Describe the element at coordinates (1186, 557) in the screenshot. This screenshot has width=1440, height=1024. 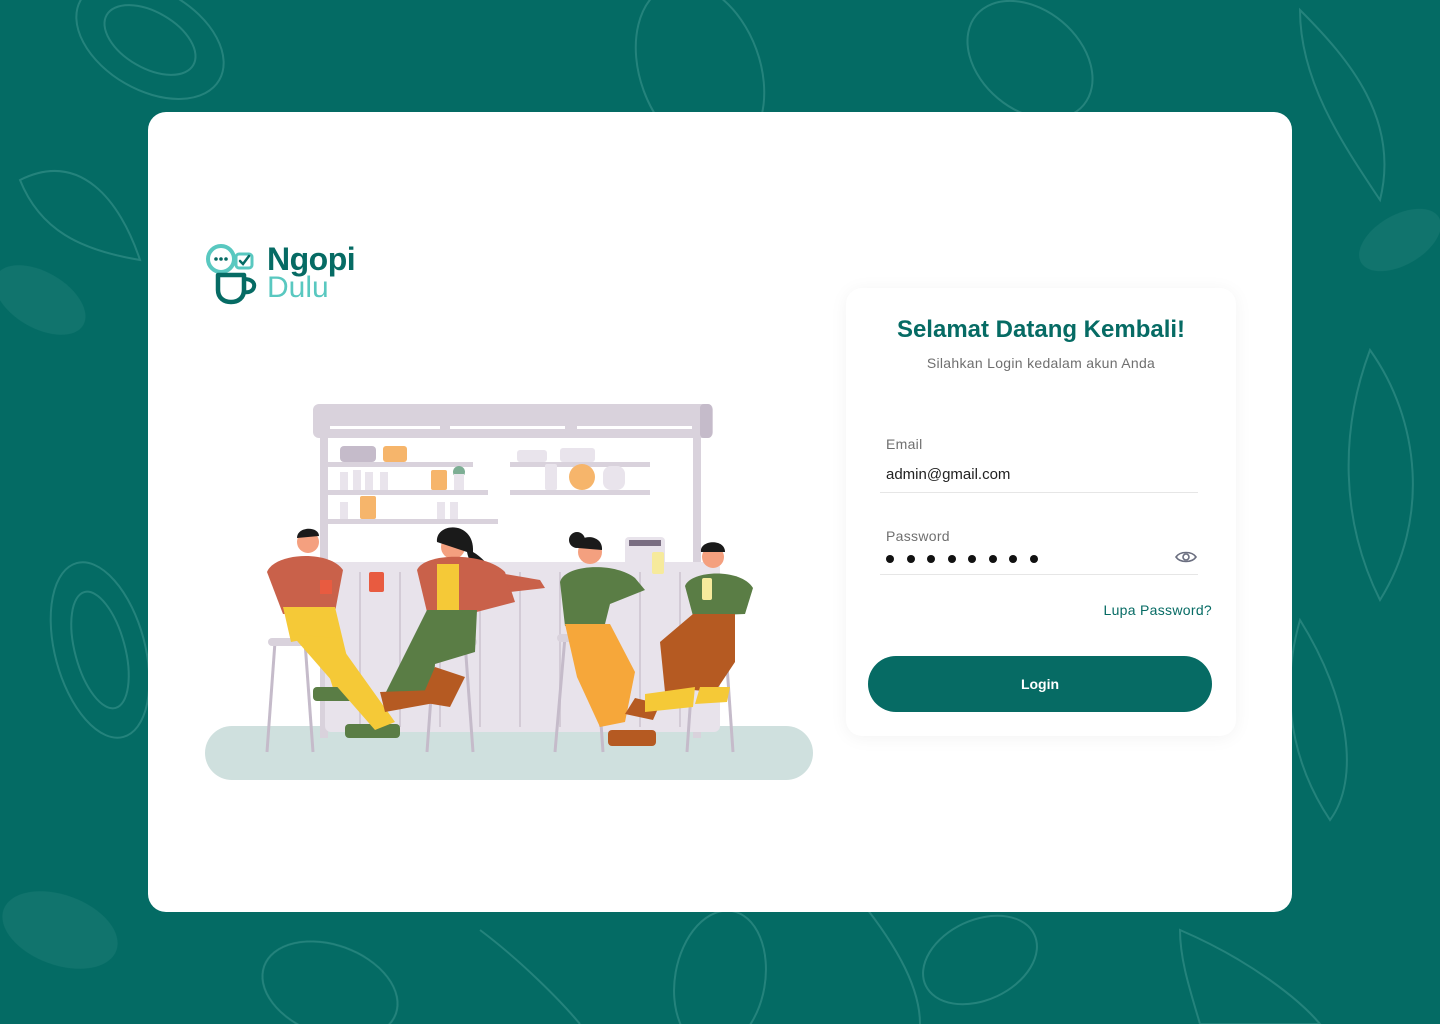
I see `eye-icon` at that location.